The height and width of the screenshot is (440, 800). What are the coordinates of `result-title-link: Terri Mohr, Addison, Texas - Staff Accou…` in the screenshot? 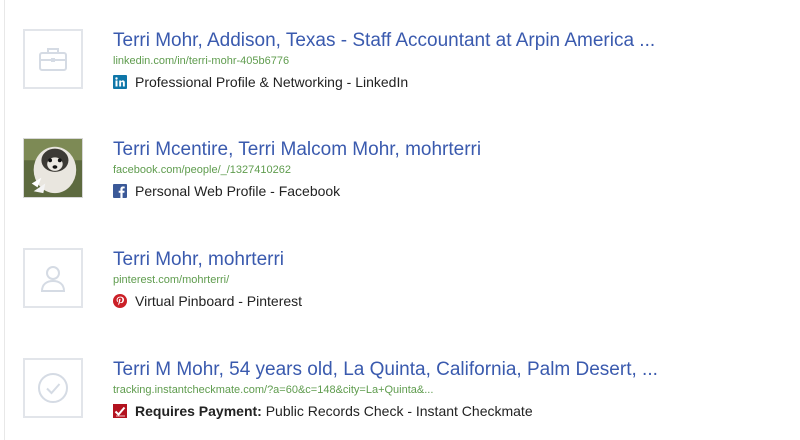 It's located at (384, 41).